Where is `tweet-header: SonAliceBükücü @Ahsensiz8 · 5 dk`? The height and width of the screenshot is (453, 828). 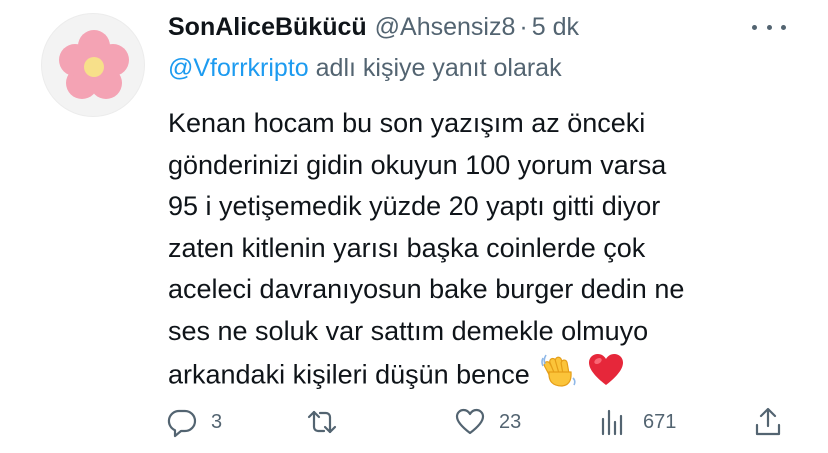 tweet-header: SonAliceBükücü @Ahsensiz8 · 5 dk is located at coordinates (373, 27).